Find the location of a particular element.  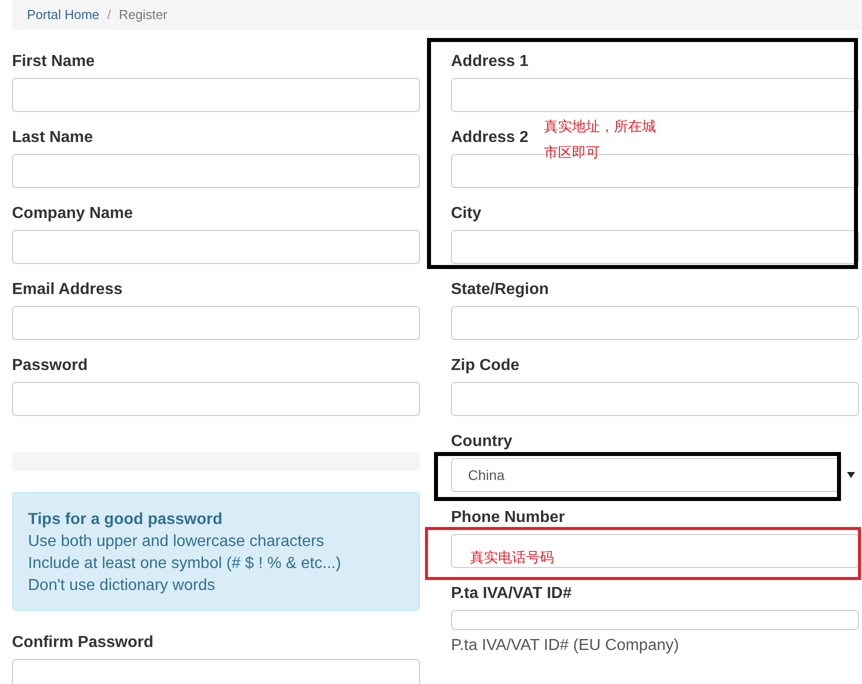

field-label: State/Region is located at coordinates (500, 290).